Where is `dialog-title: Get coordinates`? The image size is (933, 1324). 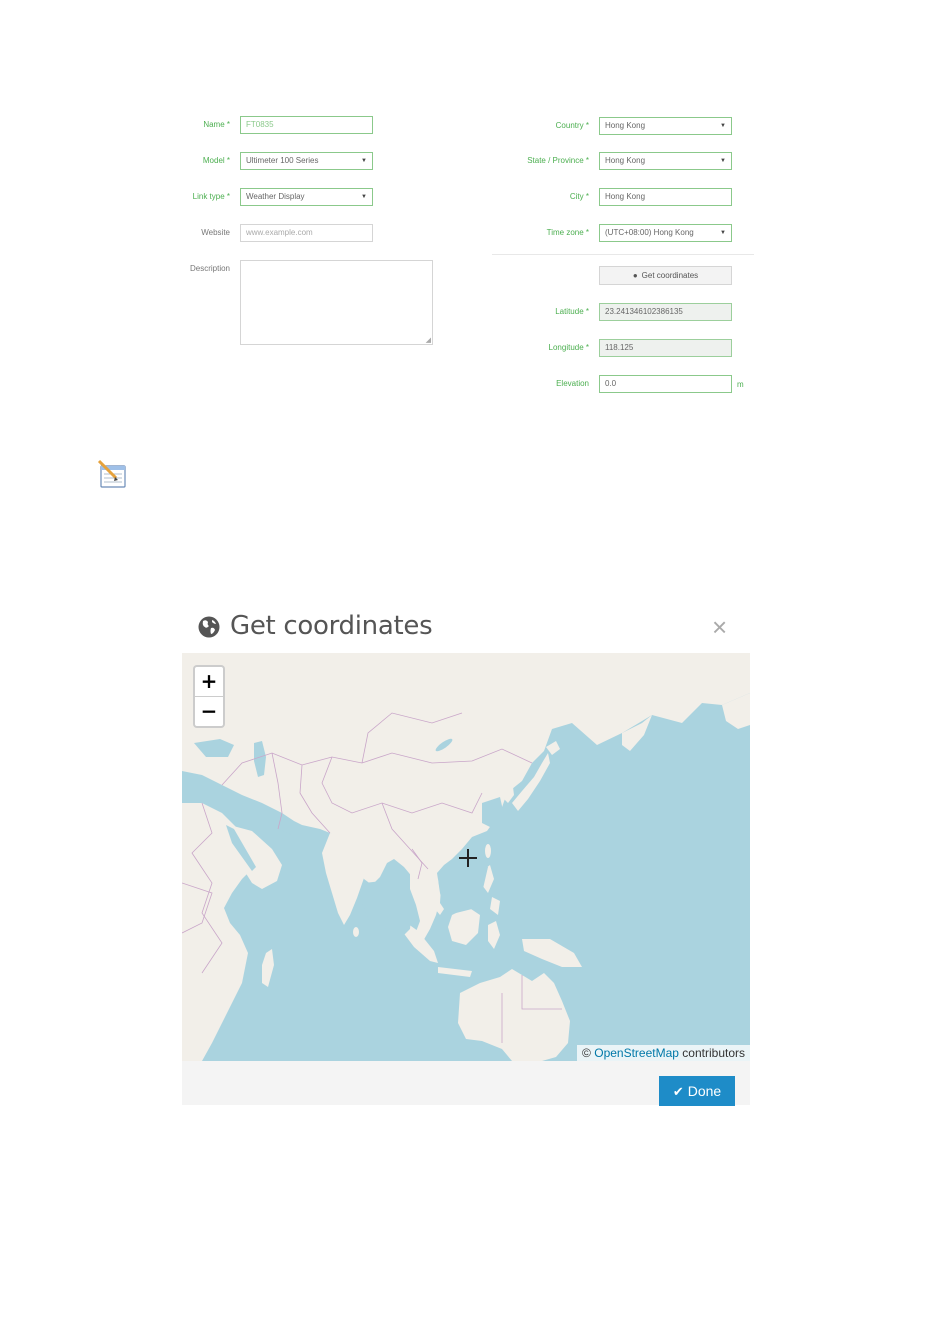 dialog-title: Get coordinates is located at coordinates (331, 626).